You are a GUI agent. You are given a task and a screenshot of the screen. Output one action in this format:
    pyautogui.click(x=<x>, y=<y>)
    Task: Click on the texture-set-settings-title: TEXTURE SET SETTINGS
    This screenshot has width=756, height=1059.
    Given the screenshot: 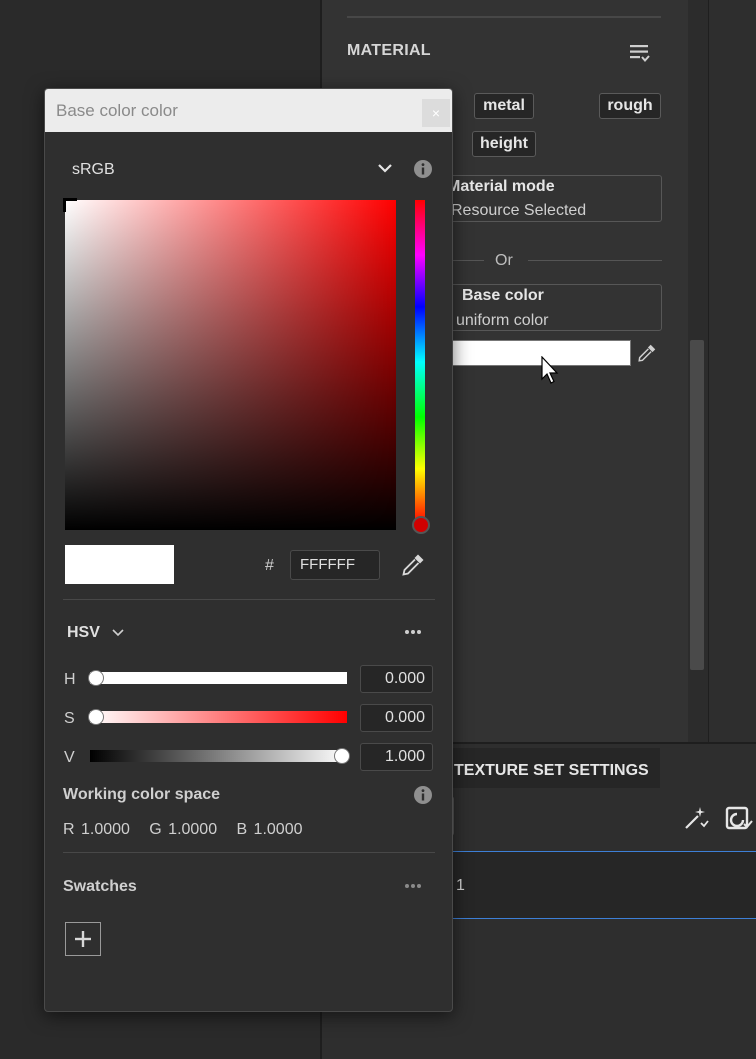 What is the action you would take?
    pyautogui.click(x=551, y=770)
    